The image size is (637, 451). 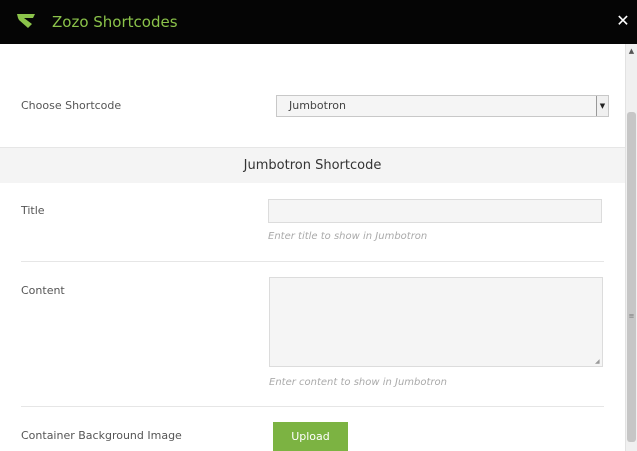 I want to click on grip-icon: ≡, so click(x=631, y=316).